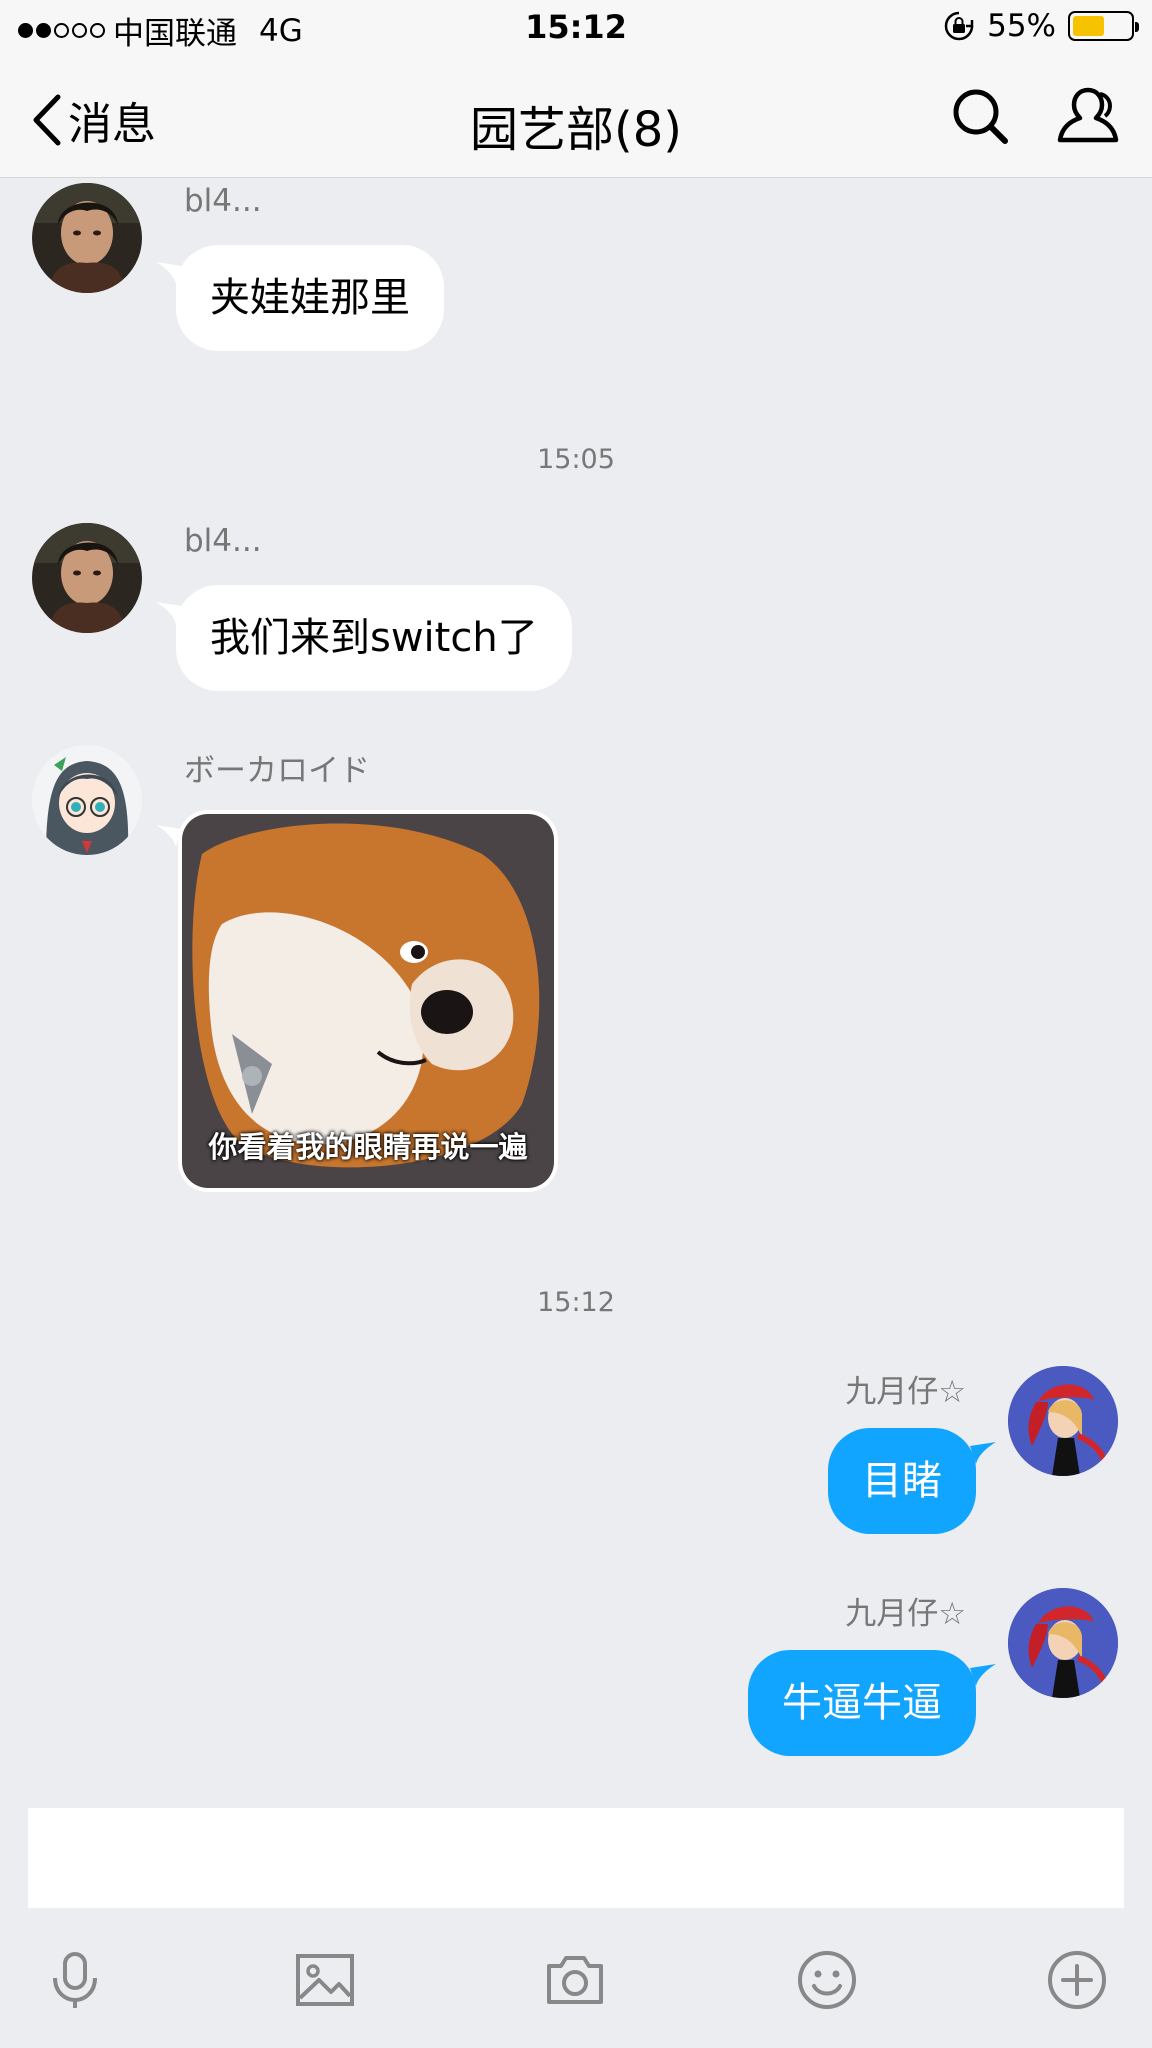  Describe the element at coordinates (1088, 116) in the screenshot. I see `group-members-icon` at that location.